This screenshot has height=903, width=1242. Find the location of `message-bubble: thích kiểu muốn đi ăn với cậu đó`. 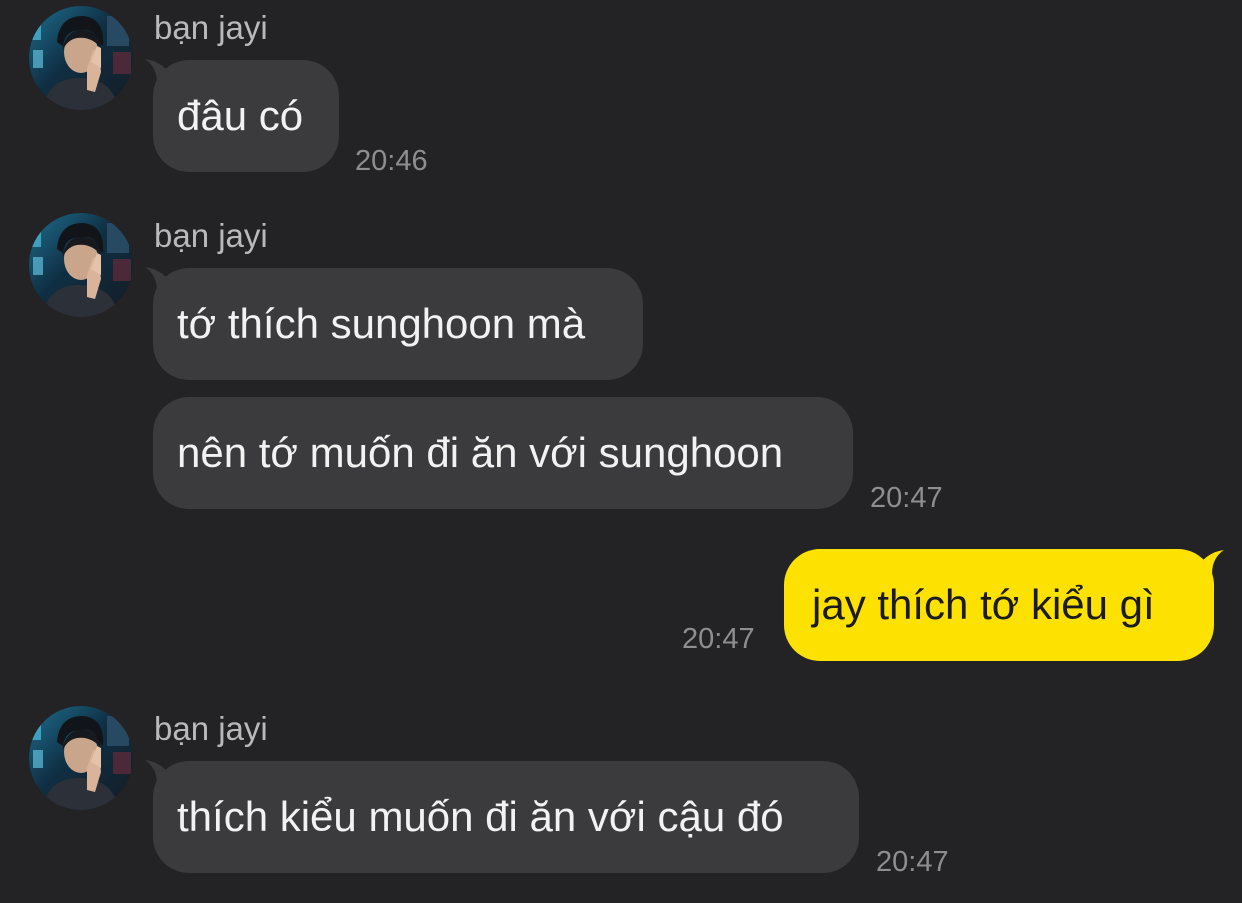

message-bubble: thích kiểu muốn đi ăn với cậu đó is located at coordinates (506, 817).